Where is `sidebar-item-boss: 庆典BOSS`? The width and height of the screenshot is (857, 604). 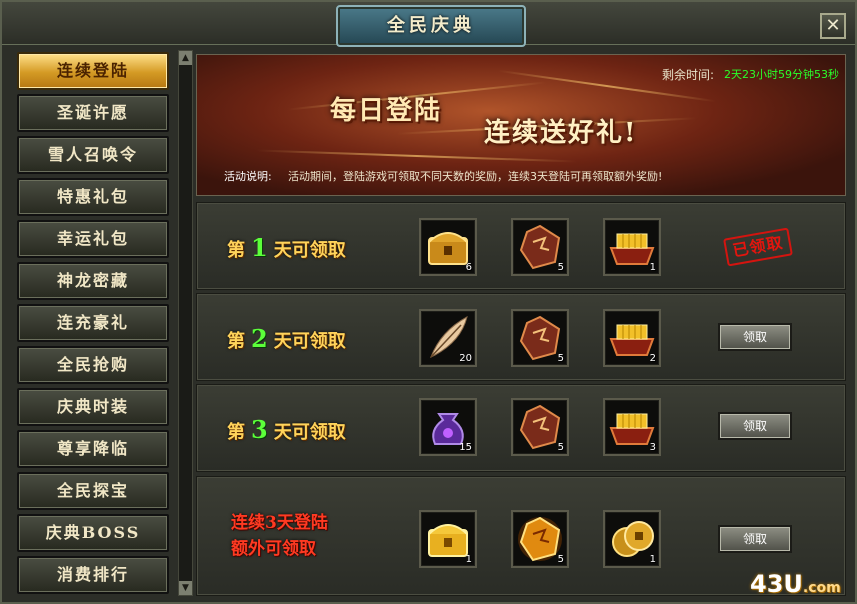 sidebar-item-boss: 庆典BOSS is located at coordinates (93, 533).